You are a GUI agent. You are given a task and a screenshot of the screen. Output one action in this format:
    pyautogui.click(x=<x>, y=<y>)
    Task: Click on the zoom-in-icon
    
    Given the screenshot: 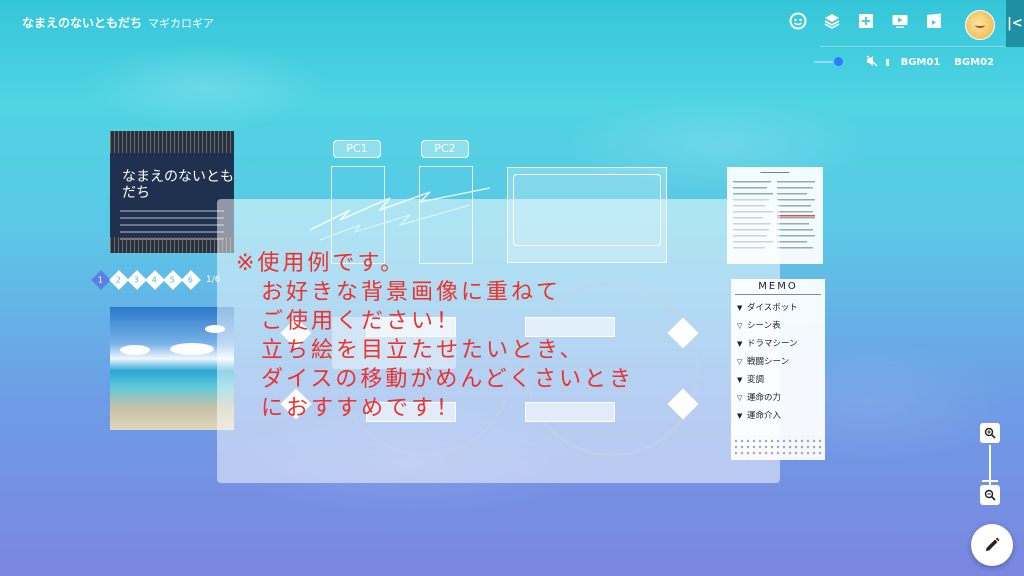 What is the action you would take?
    pyautogui.click(x=990, y=433)
    